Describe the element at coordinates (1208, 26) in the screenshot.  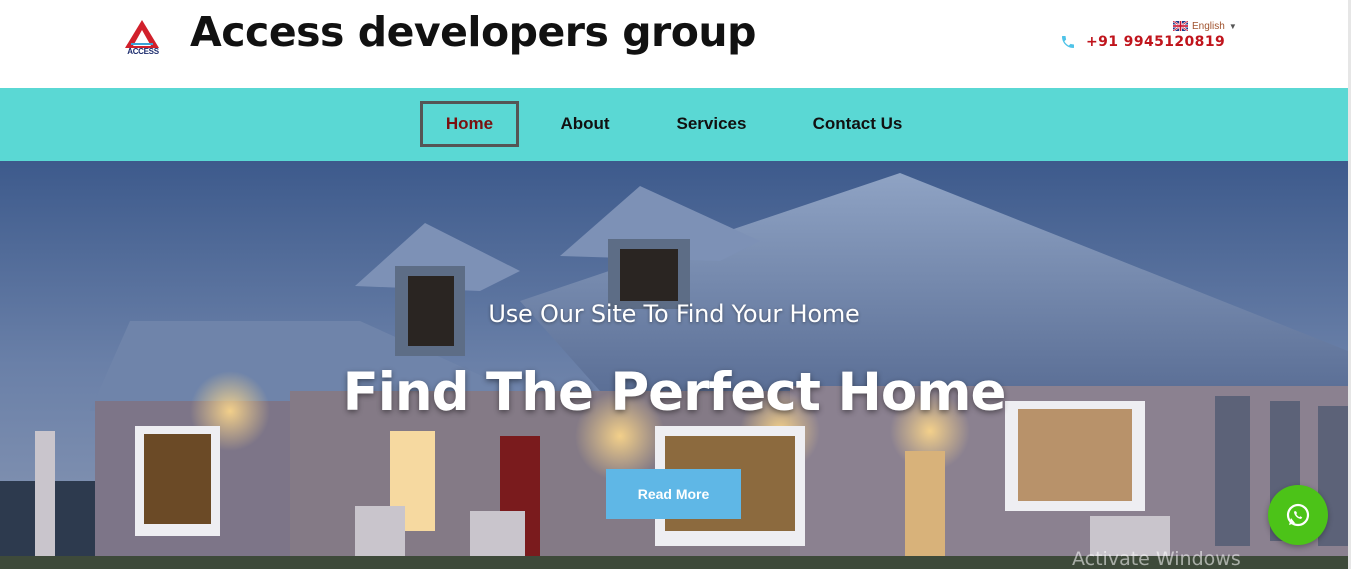
I see `language-label: English` at that location.